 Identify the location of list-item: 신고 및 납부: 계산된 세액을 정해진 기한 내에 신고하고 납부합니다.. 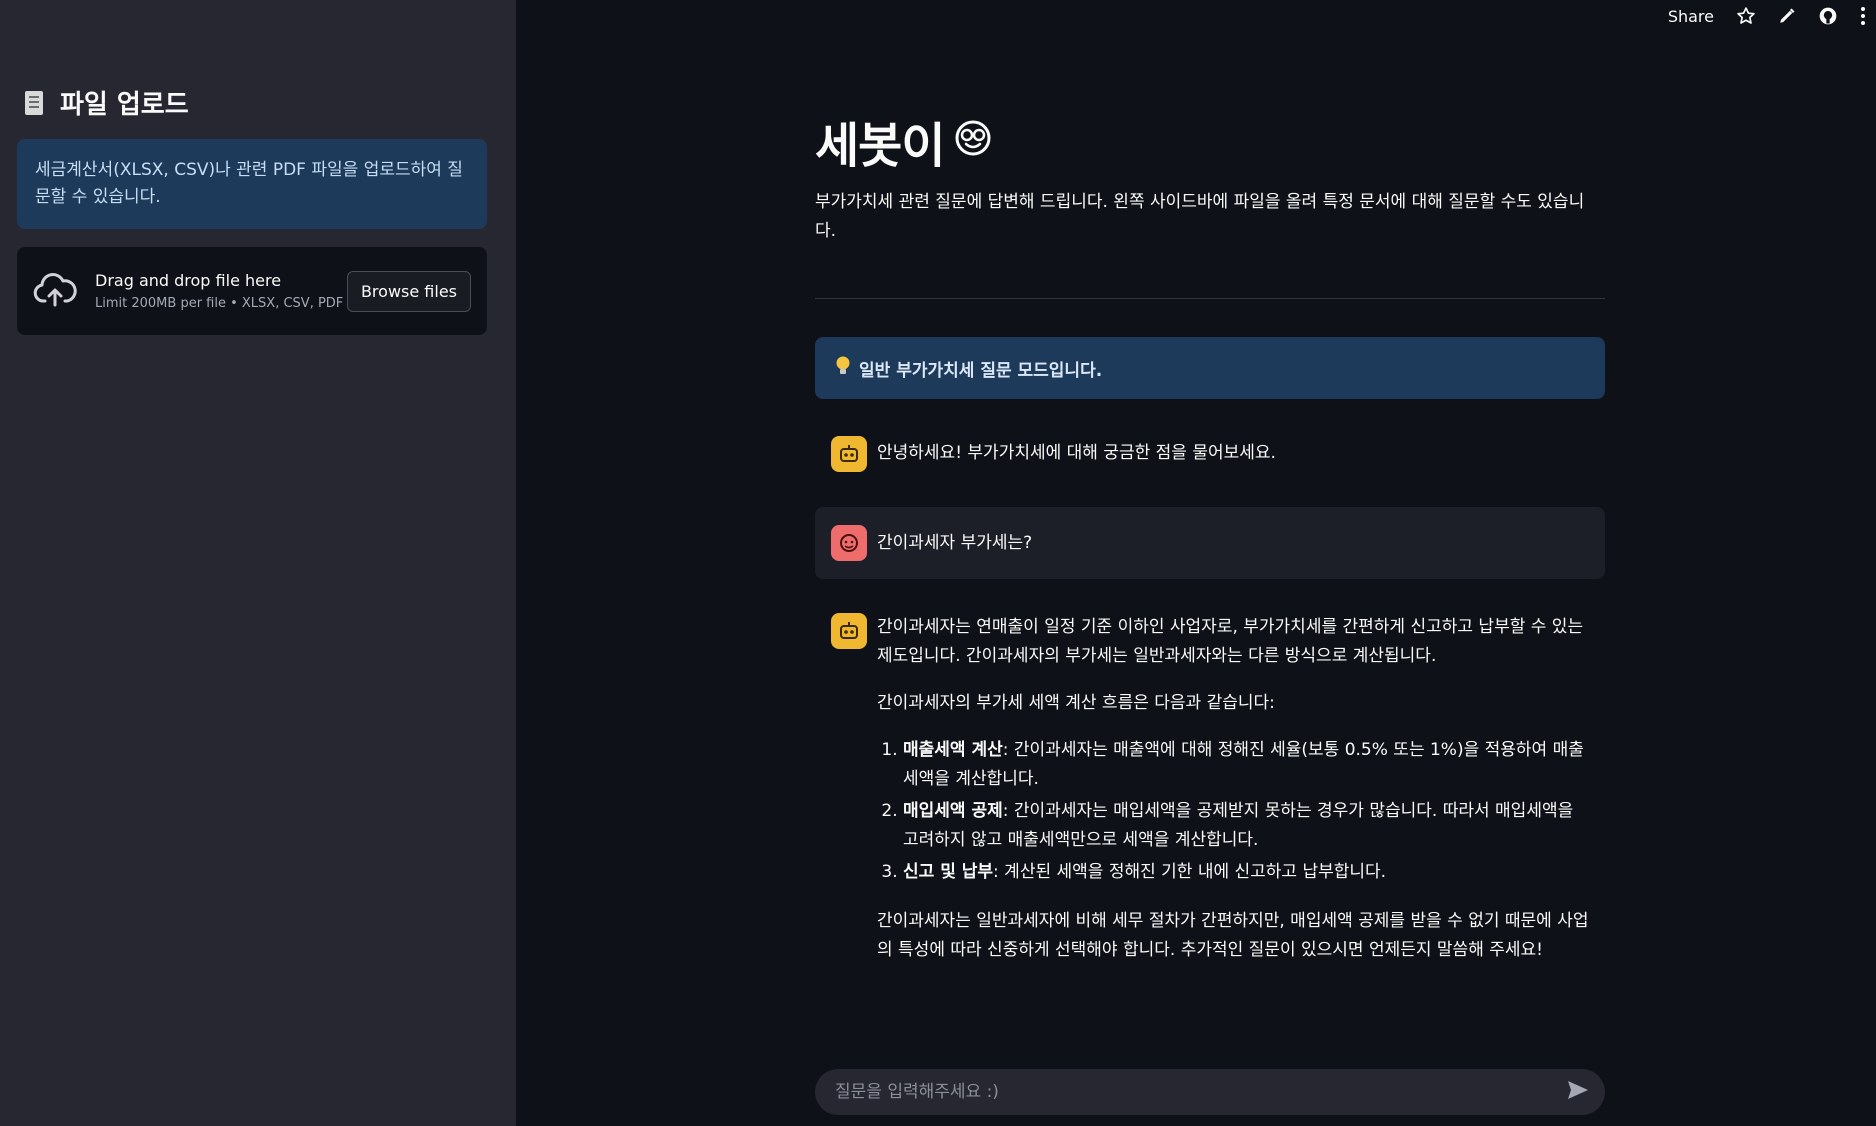
(1246, 872).